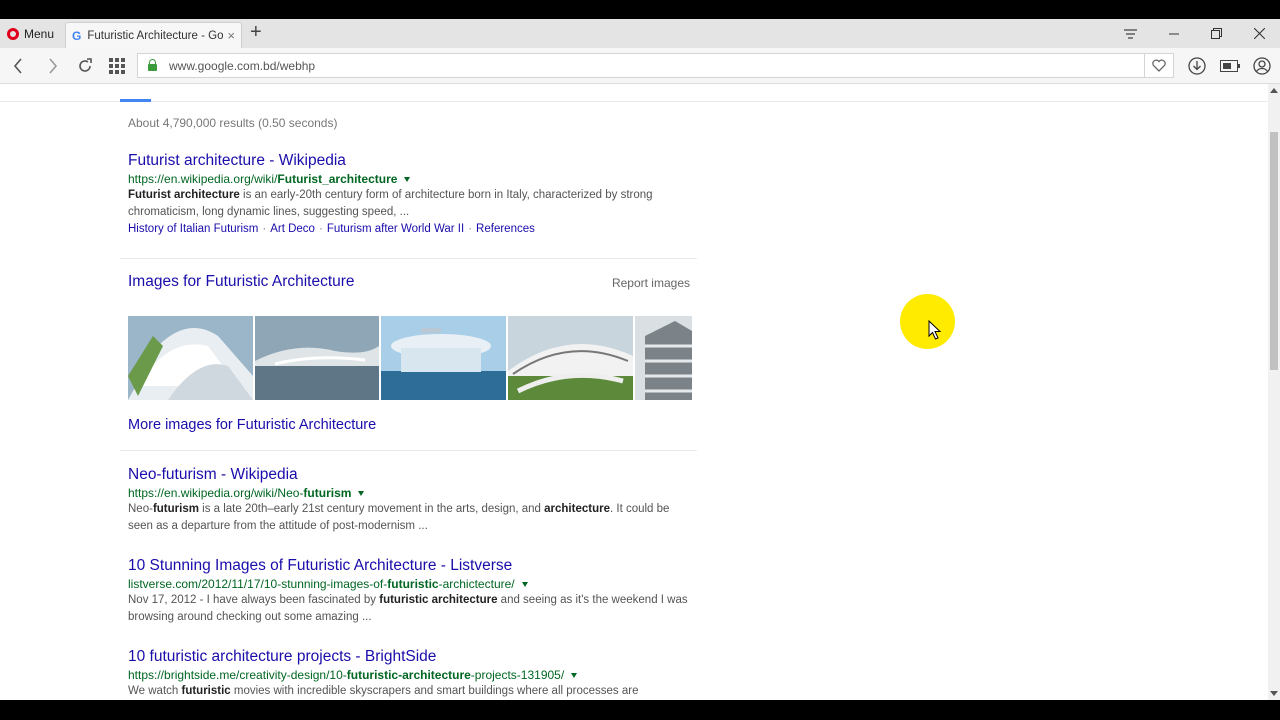 Image resolution: width=1280 pixels, height=720 pixels. Describe the element at coordinates (135, 100) in the screenshot. I see `all-tab-indicator` at that location.